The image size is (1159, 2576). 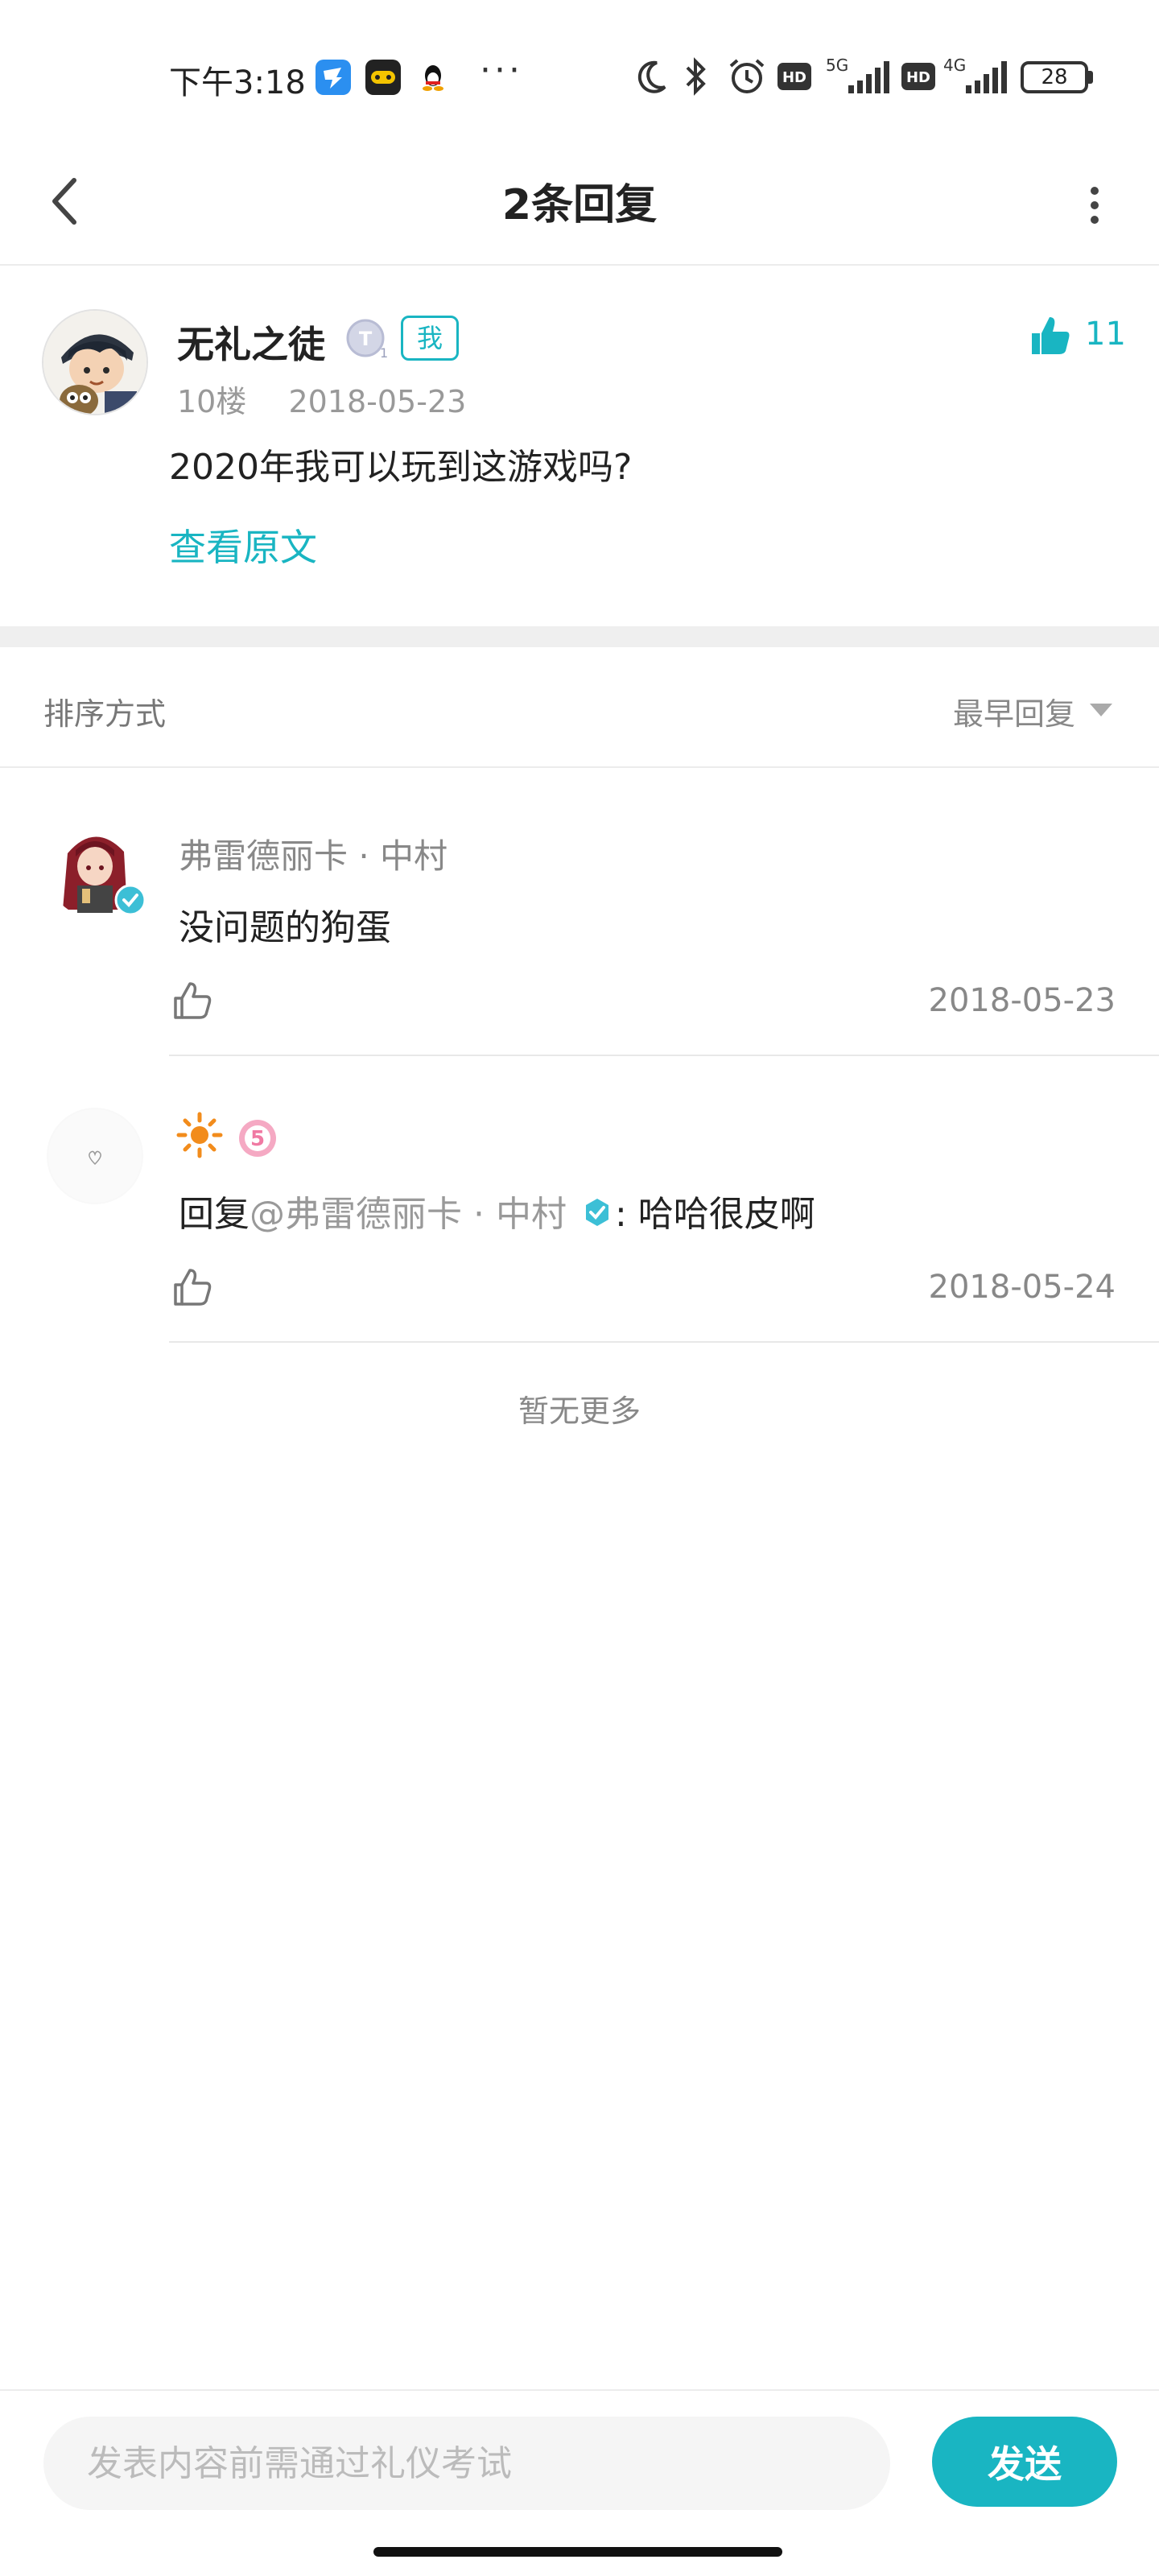 I want to click on post-like-count: 11, so click(x=1105, y=334).